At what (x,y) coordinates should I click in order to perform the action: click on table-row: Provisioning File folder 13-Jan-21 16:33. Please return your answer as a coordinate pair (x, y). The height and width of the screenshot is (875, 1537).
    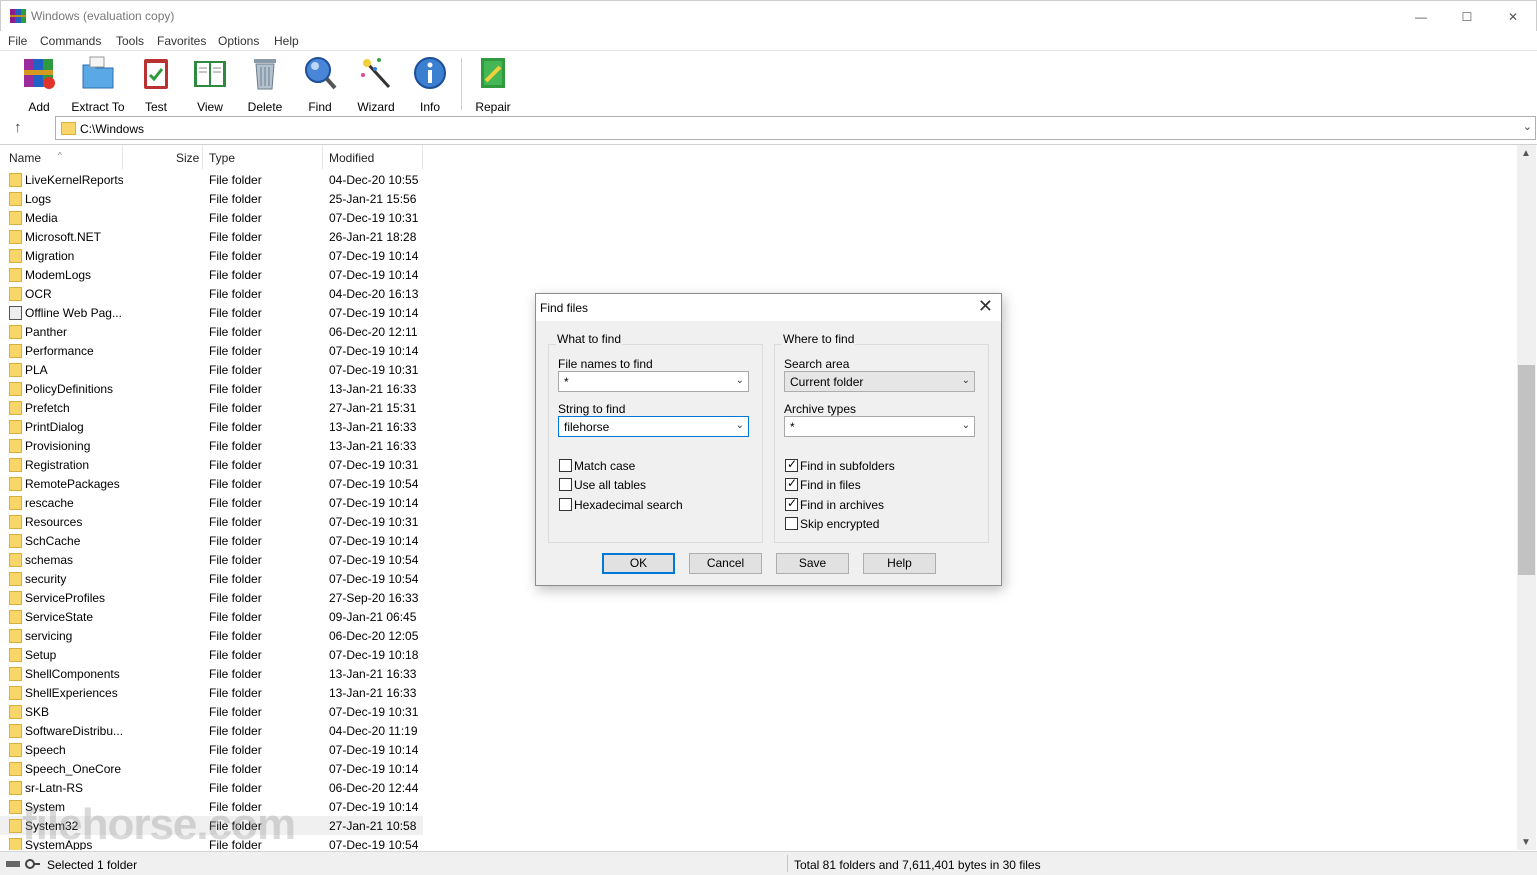
    Looking at the image, I should click on (211, 445).